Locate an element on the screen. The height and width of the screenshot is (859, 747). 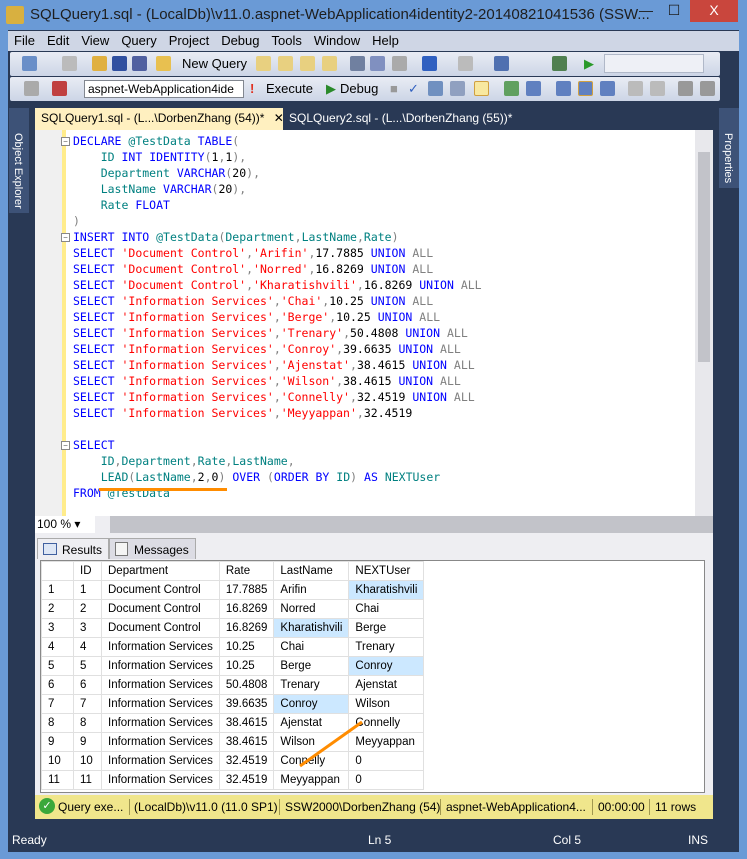
properties-tab: Properties is located at coordinates (729, 148).